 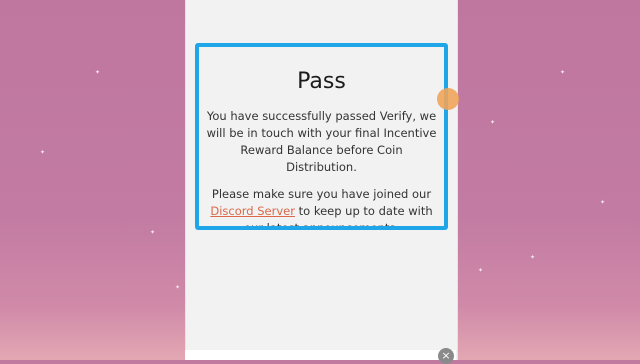 What do you see at coordinates (321, 194) in the screenshot?
I see `join-prefix: Please make sure you have joined our` at bounding box center [321, 194].